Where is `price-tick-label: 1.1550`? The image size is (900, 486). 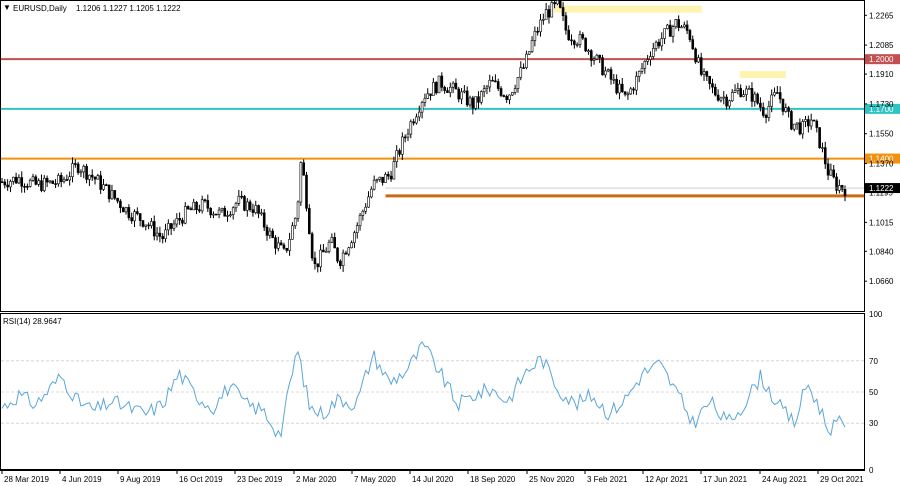
price-tick-label: 1.1550 is located at coordinates (881, 134).